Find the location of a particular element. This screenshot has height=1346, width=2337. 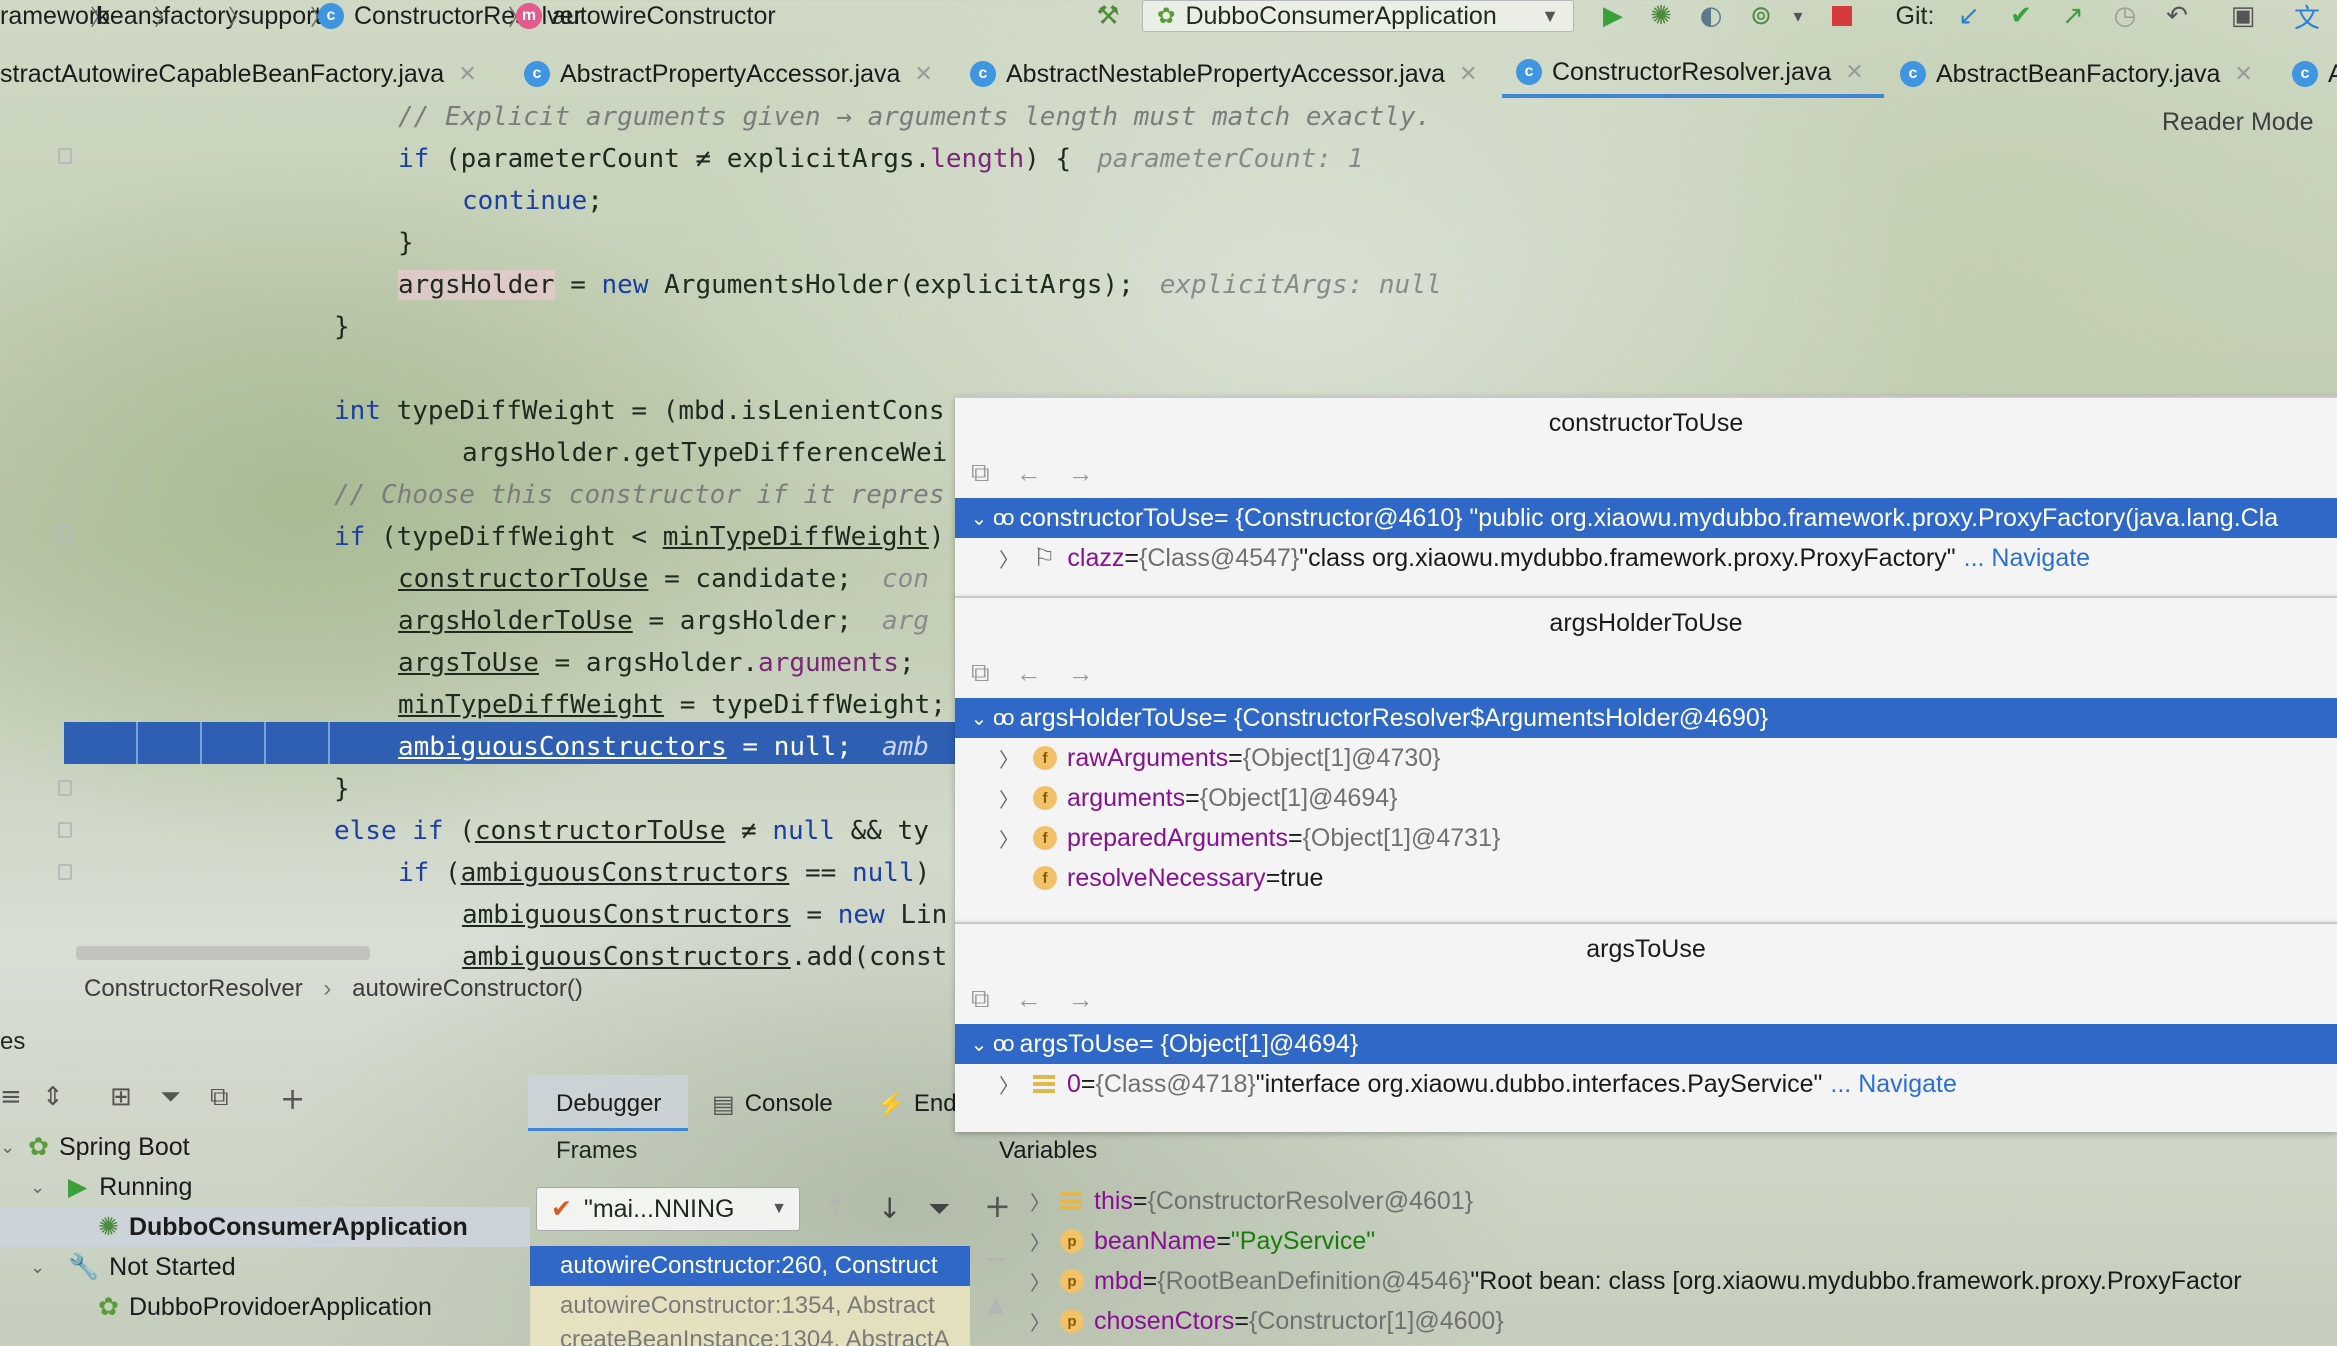

inline-value-hint: parameterCount: 1 is located at coordinates (1230, 159).